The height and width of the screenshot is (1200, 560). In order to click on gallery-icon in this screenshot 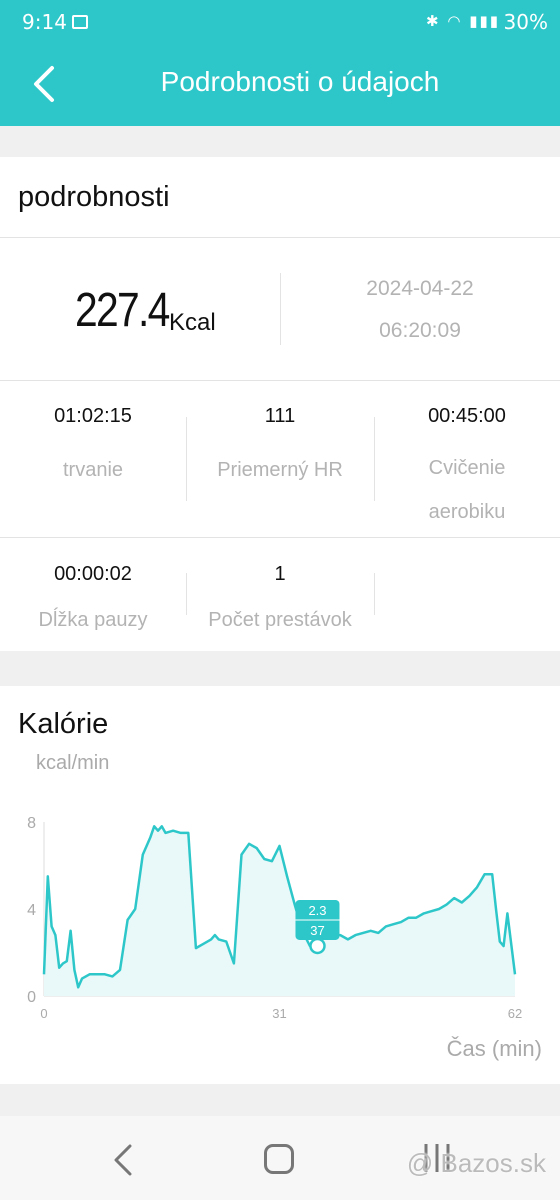, I will do `click(80, 22)`.